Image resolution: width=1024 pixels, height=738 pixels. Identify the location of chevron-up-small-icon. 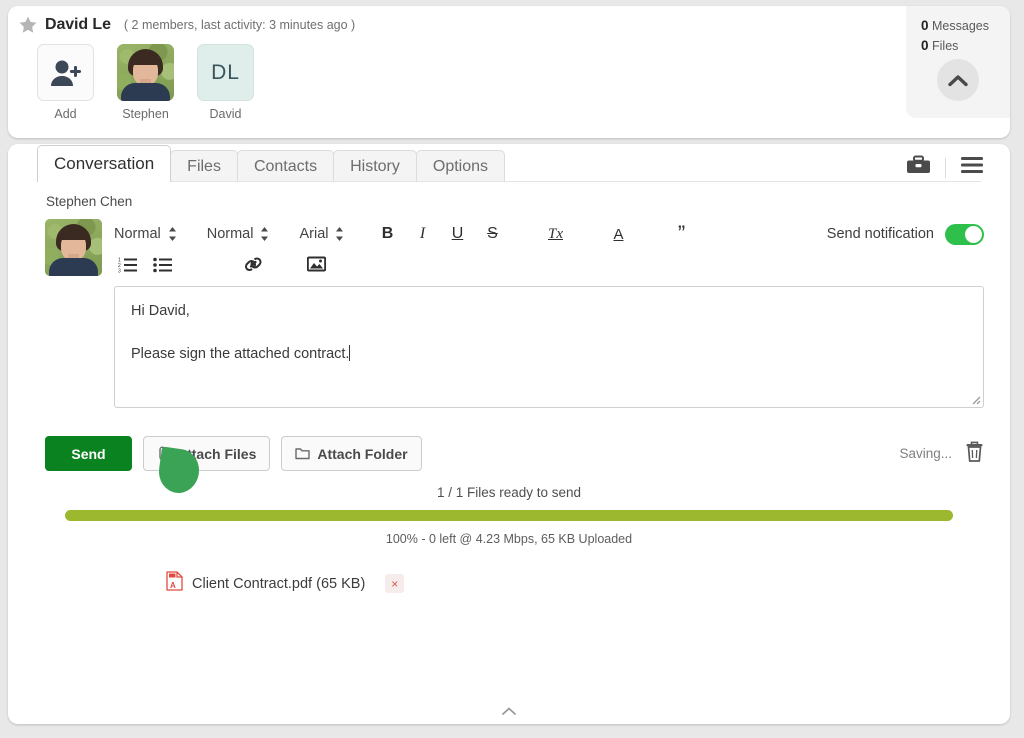
(509, 711).